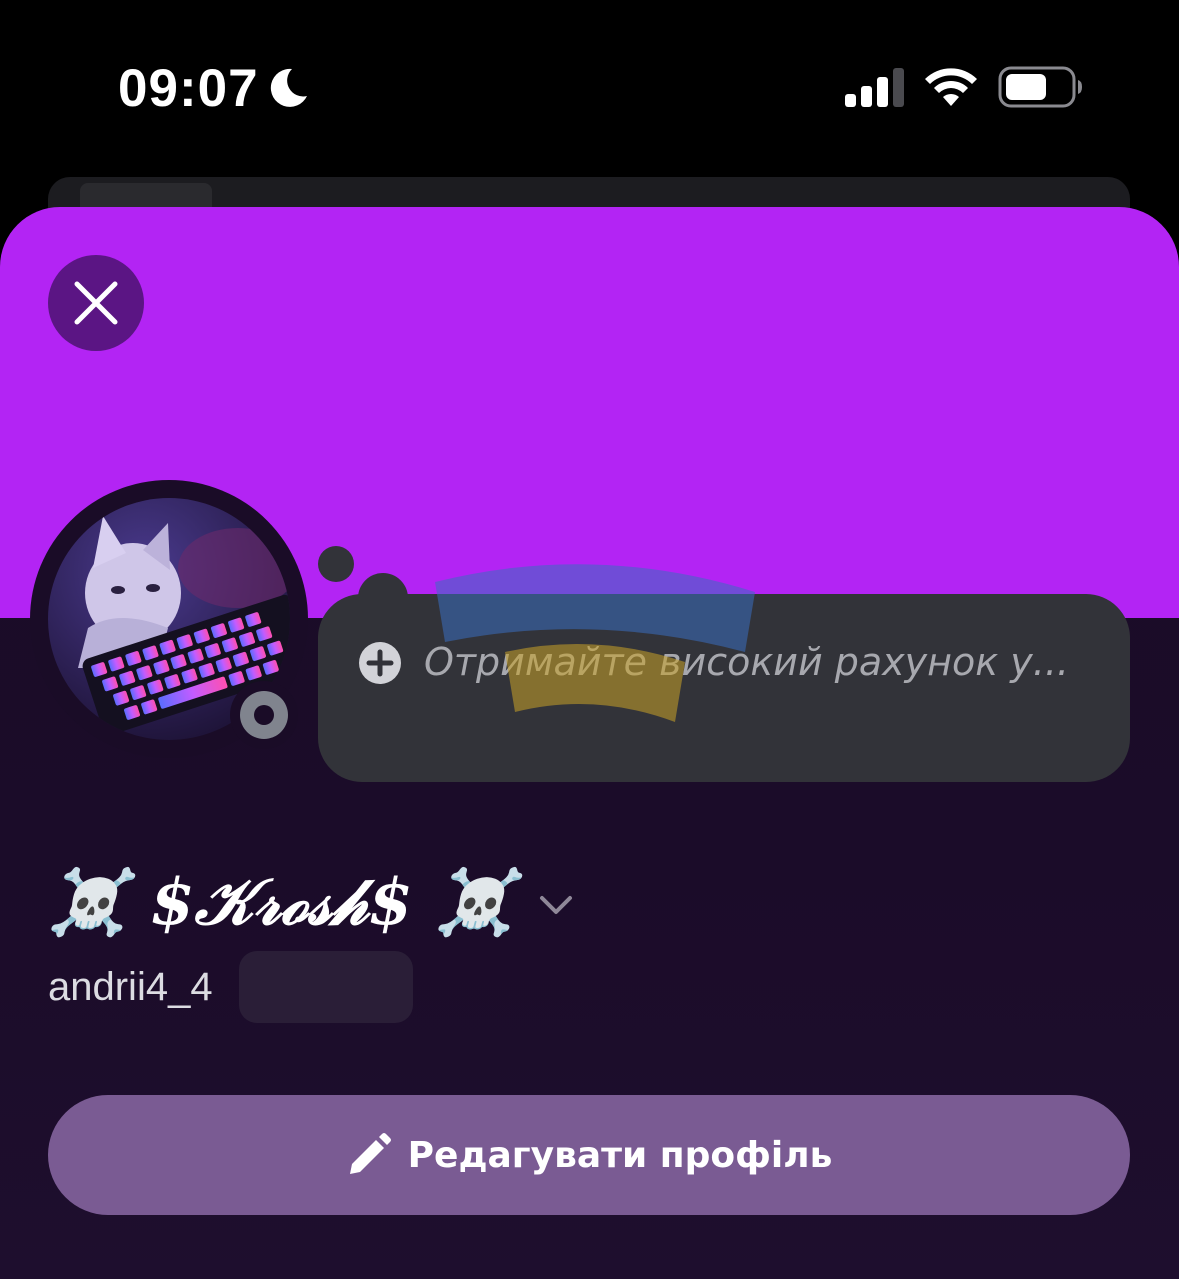 The image size is (1179, 1279). Describe the element at coordinates (1040, 87) in the screenshot. I see `battery-icon` at that location.